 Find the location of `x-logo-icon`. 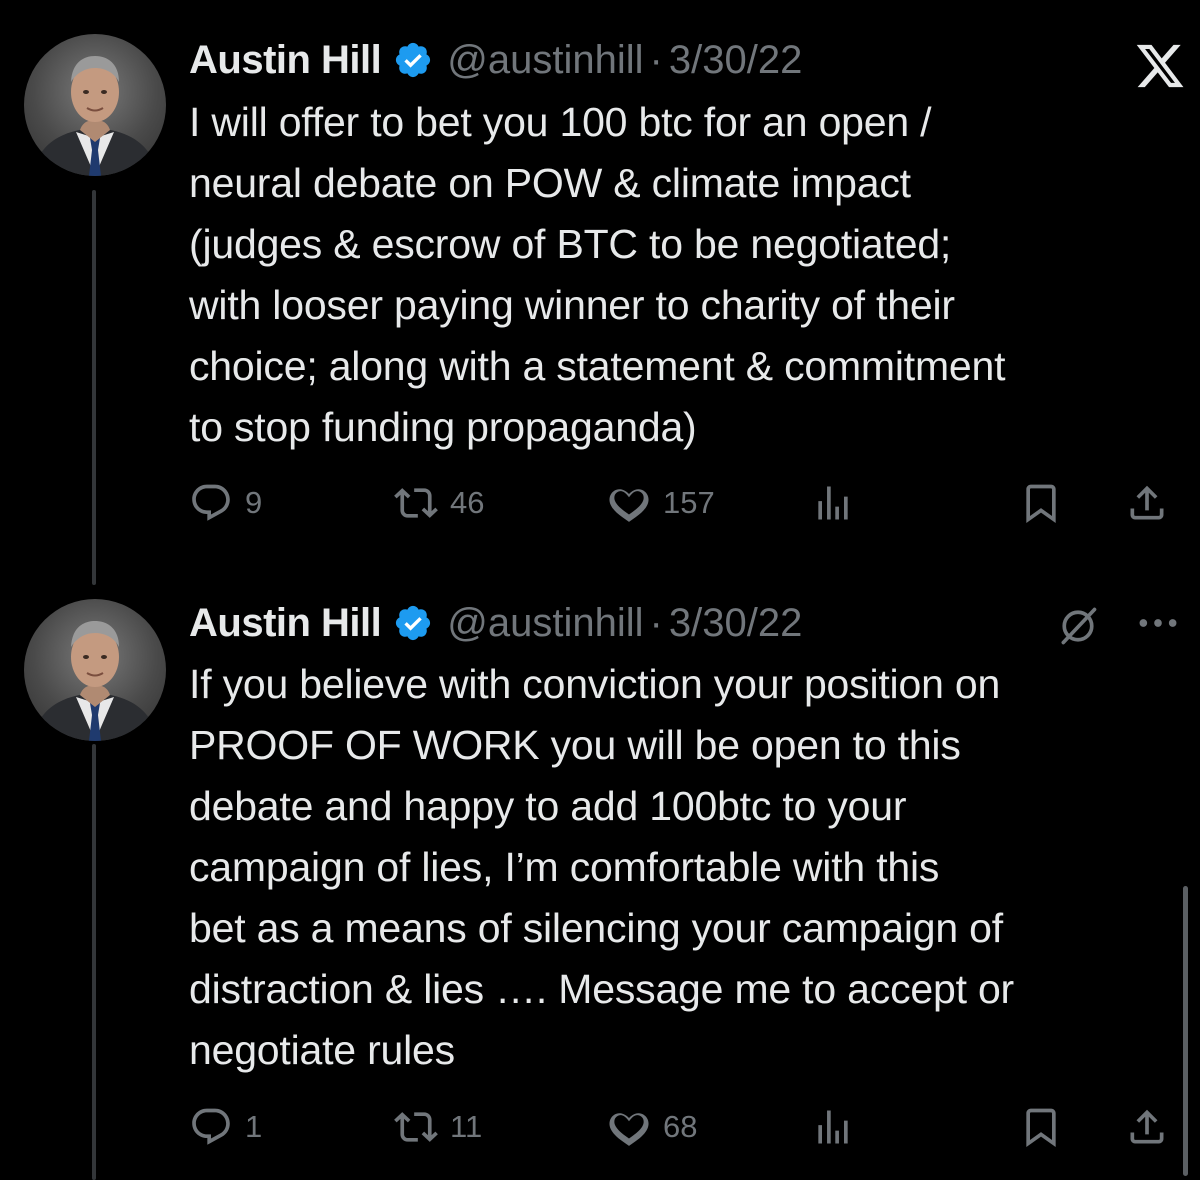

x-logo-icon is located at coordinates (1160, 66).